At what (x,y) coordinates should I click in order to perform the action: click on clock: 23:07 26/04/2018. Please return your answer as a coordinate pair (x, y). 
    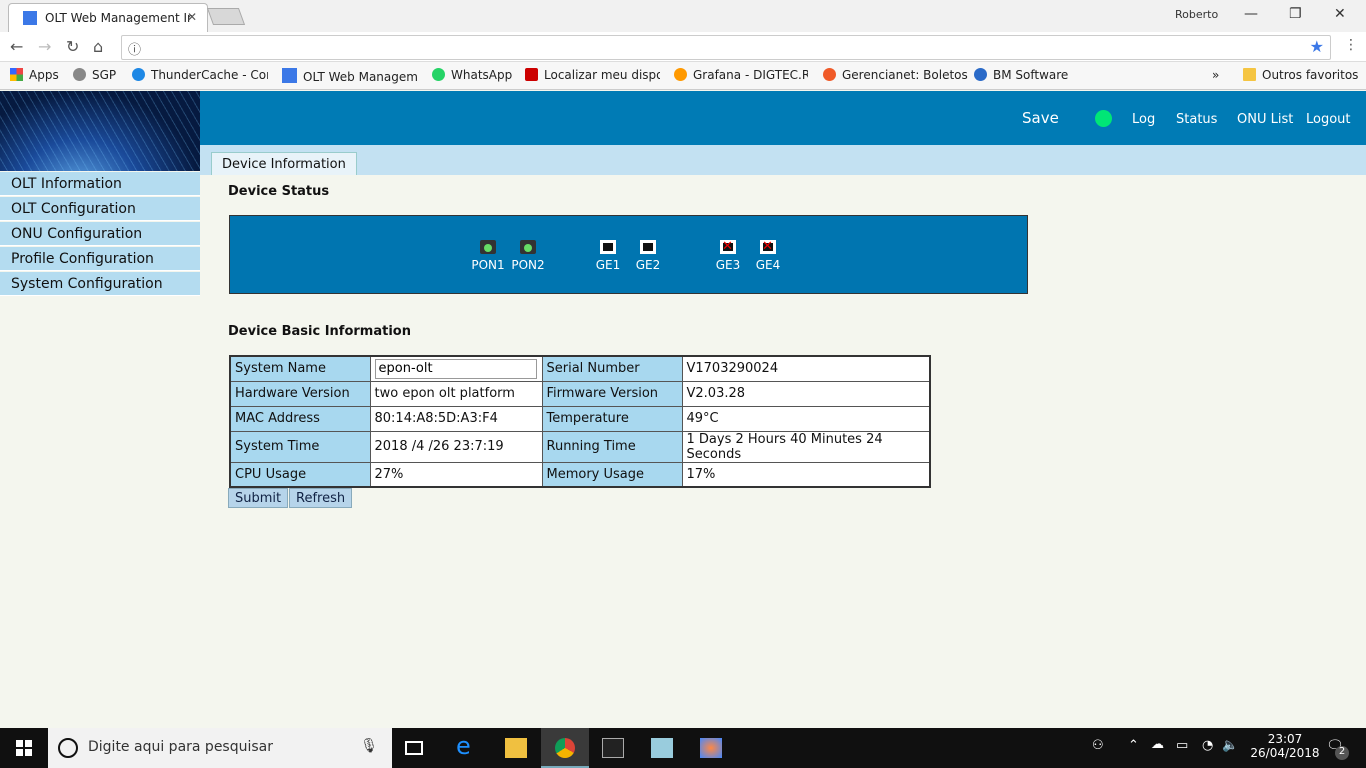
    Looking at the image, I should click on (1285, 746).